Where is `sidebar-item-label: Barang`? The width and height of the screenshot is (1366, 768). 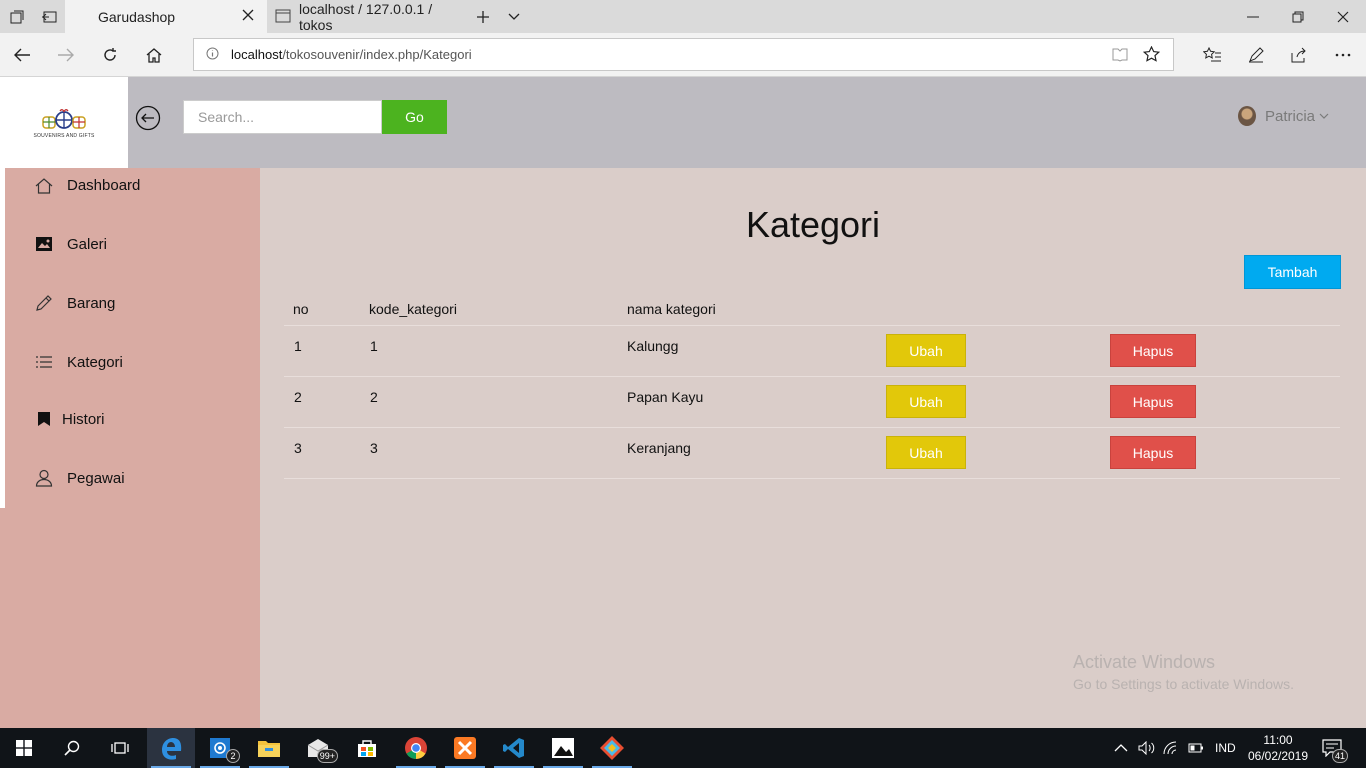
sidebar-item-label: Barang is located at coordinates (91, 303).